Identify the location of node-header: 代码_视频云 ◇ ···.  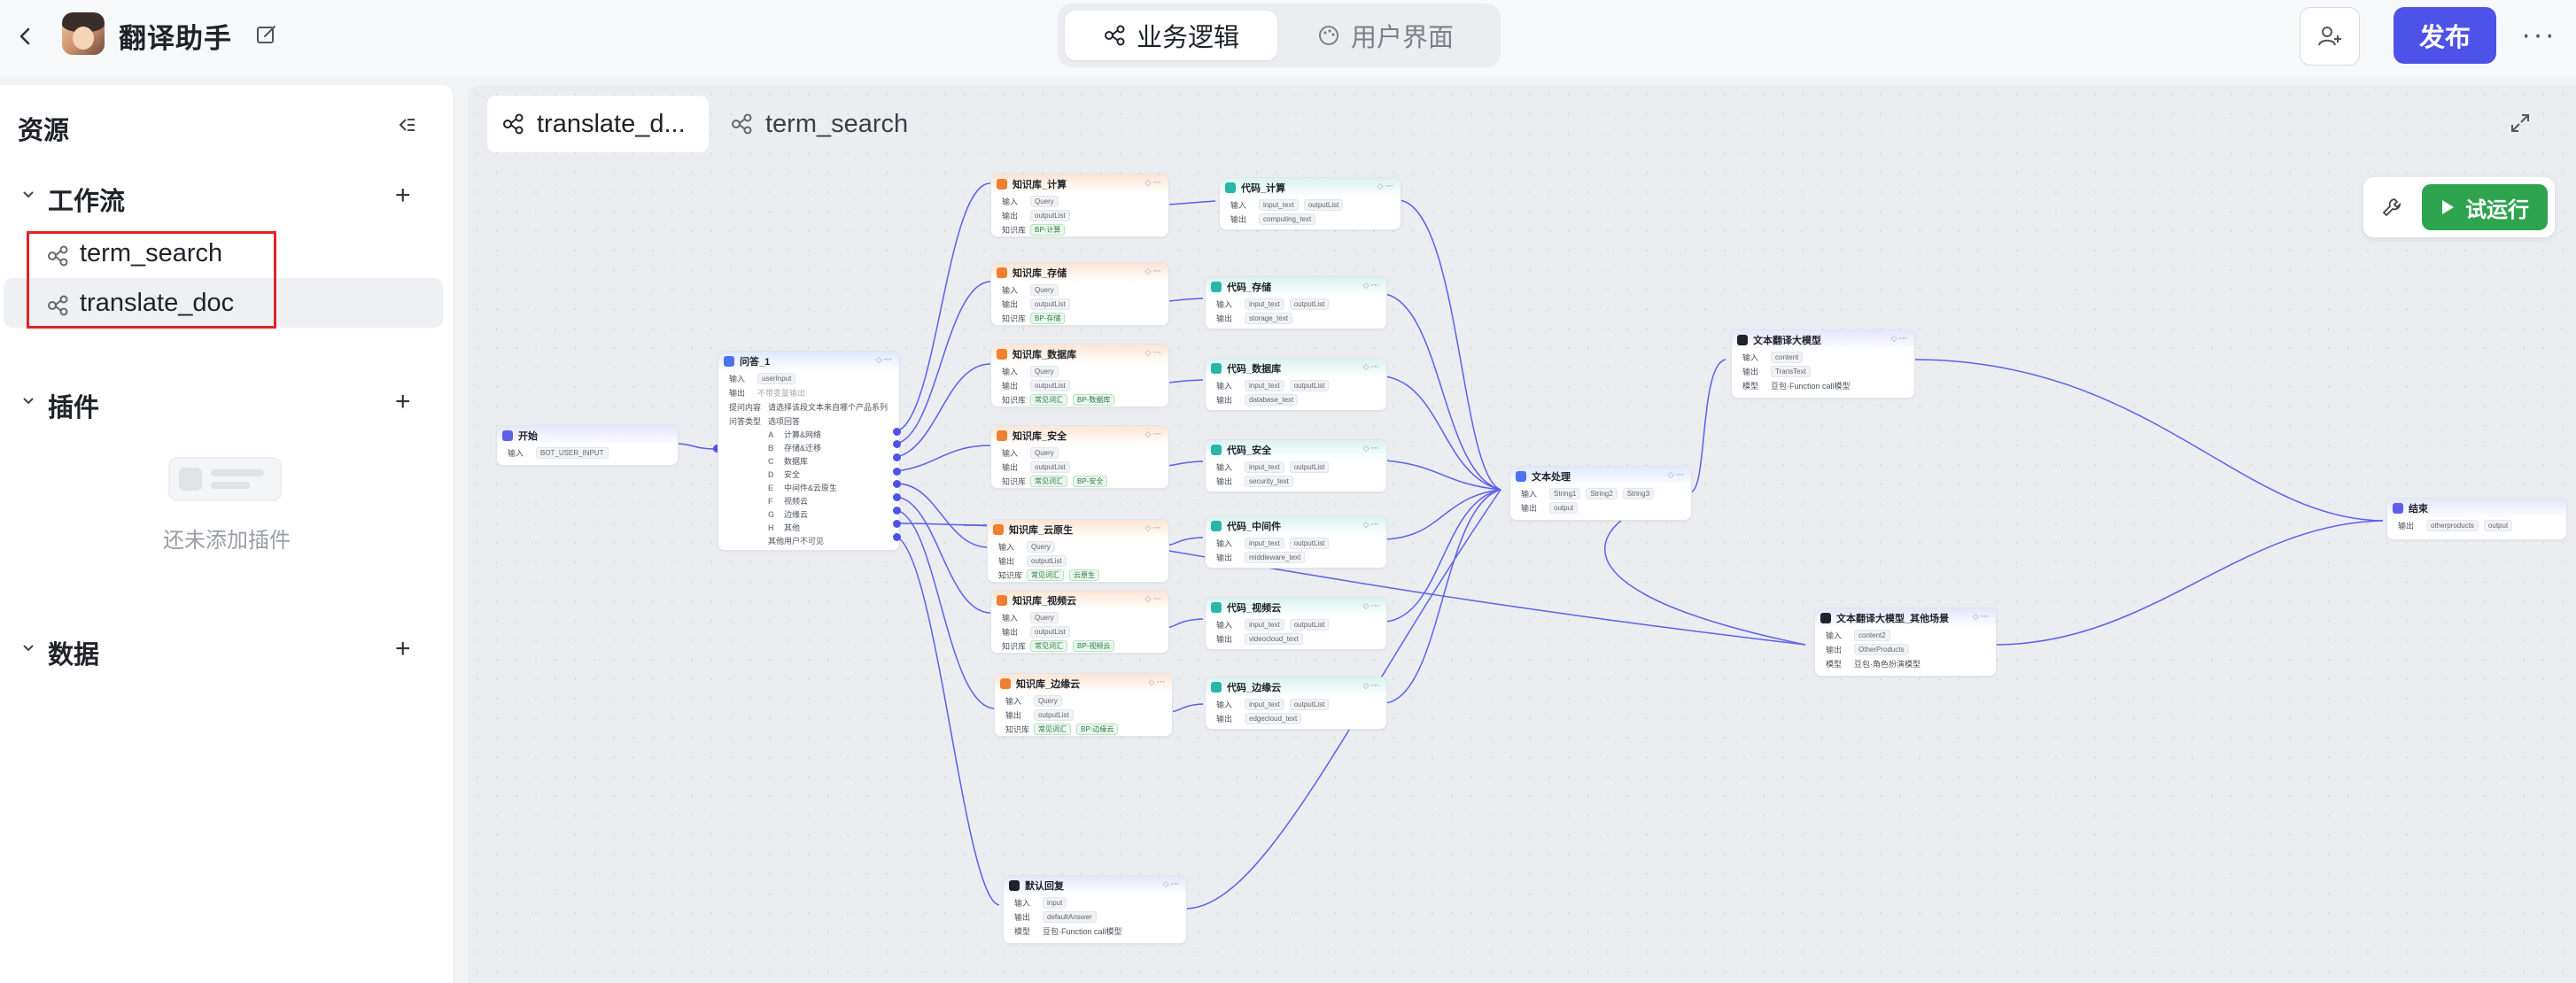
(1296, 607).